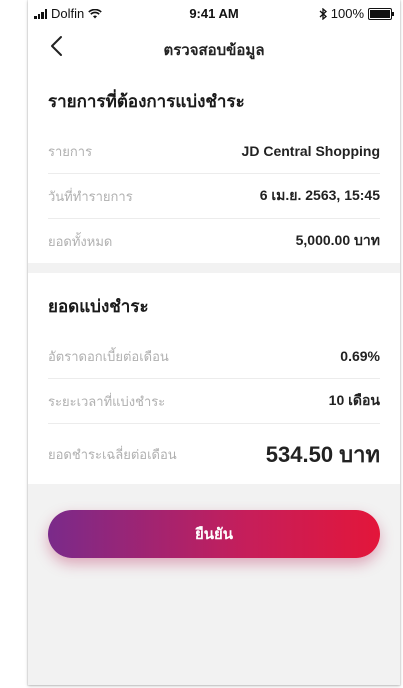  Describe the element at coordinates (70, 151) in the screenshot. I see `row-label: รายการ` at that location.